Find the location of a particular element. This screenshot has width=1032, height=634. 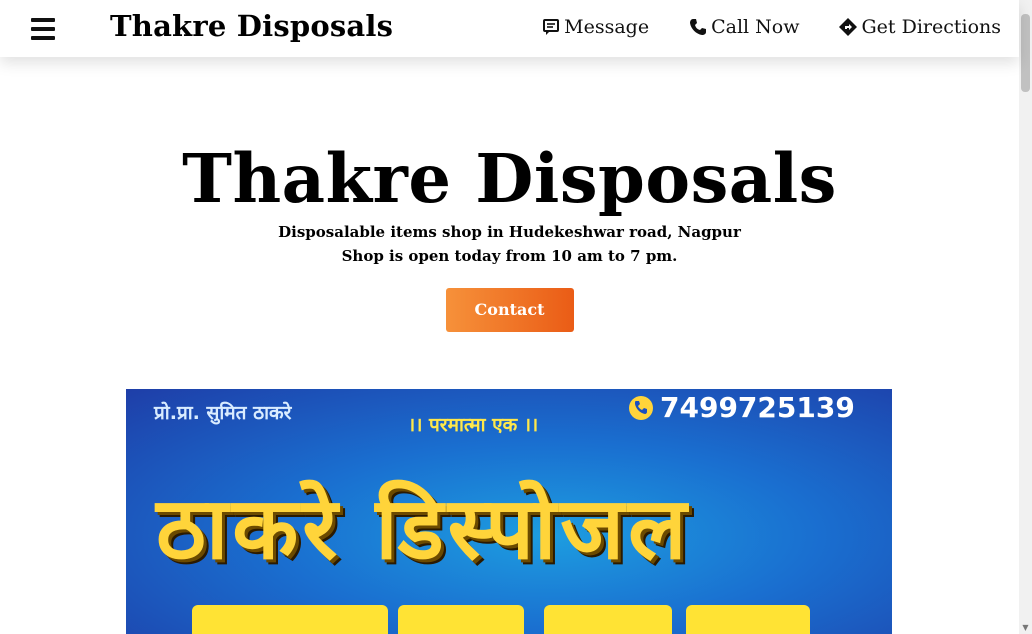

get-directions-link: Get Directions is located at coordinates (920, 27).